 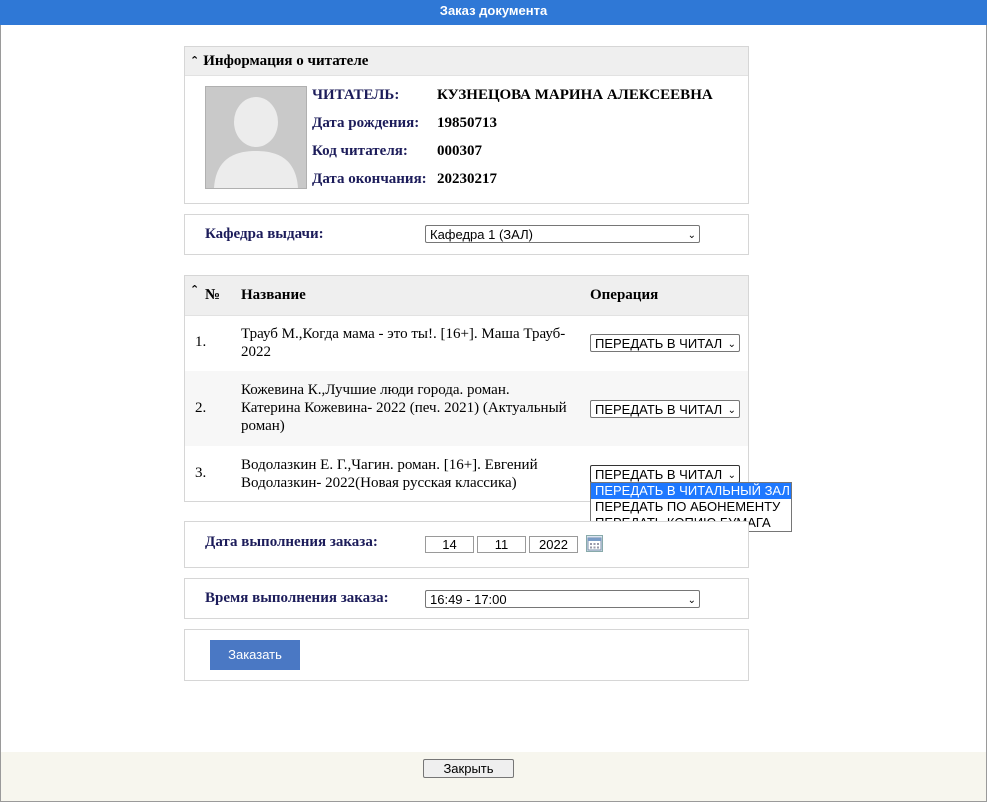 I want to click on close-button: Закрыть, so click(x=468, y=768).